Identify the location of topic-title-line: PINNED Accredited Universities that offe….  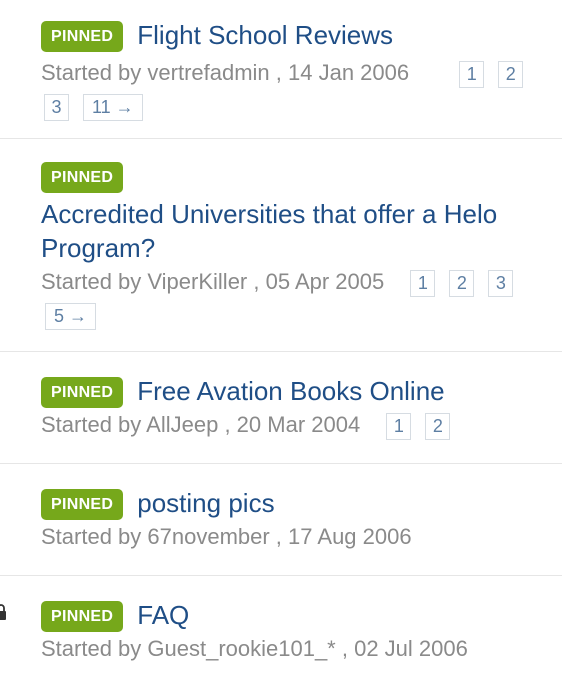
(298, 213).